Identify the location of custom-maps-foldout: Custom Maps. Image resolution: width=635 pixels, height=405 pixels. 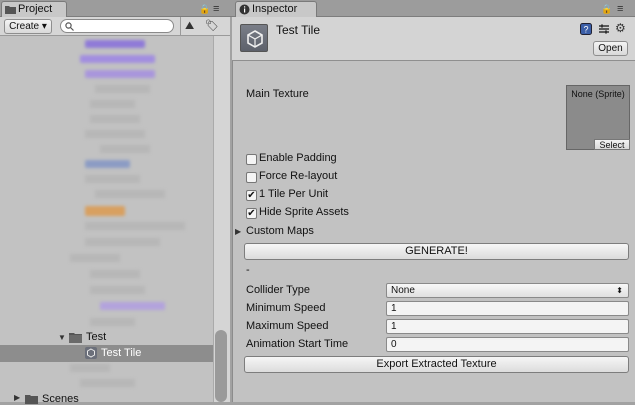
(280, 231).